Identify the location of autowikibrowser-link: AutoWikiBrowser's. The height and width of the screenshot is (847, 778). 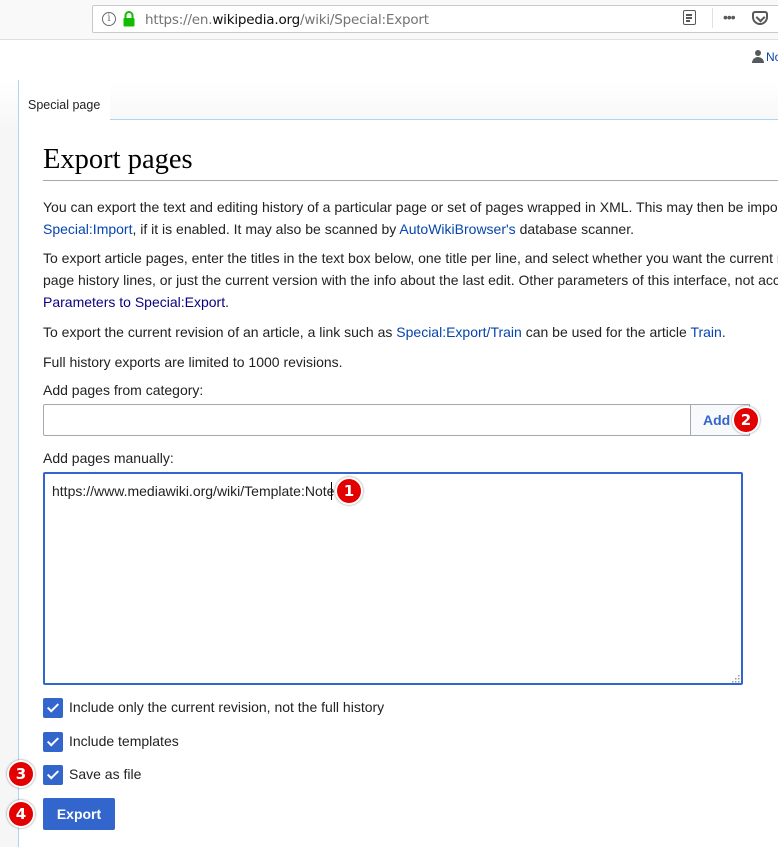
(457, 229).